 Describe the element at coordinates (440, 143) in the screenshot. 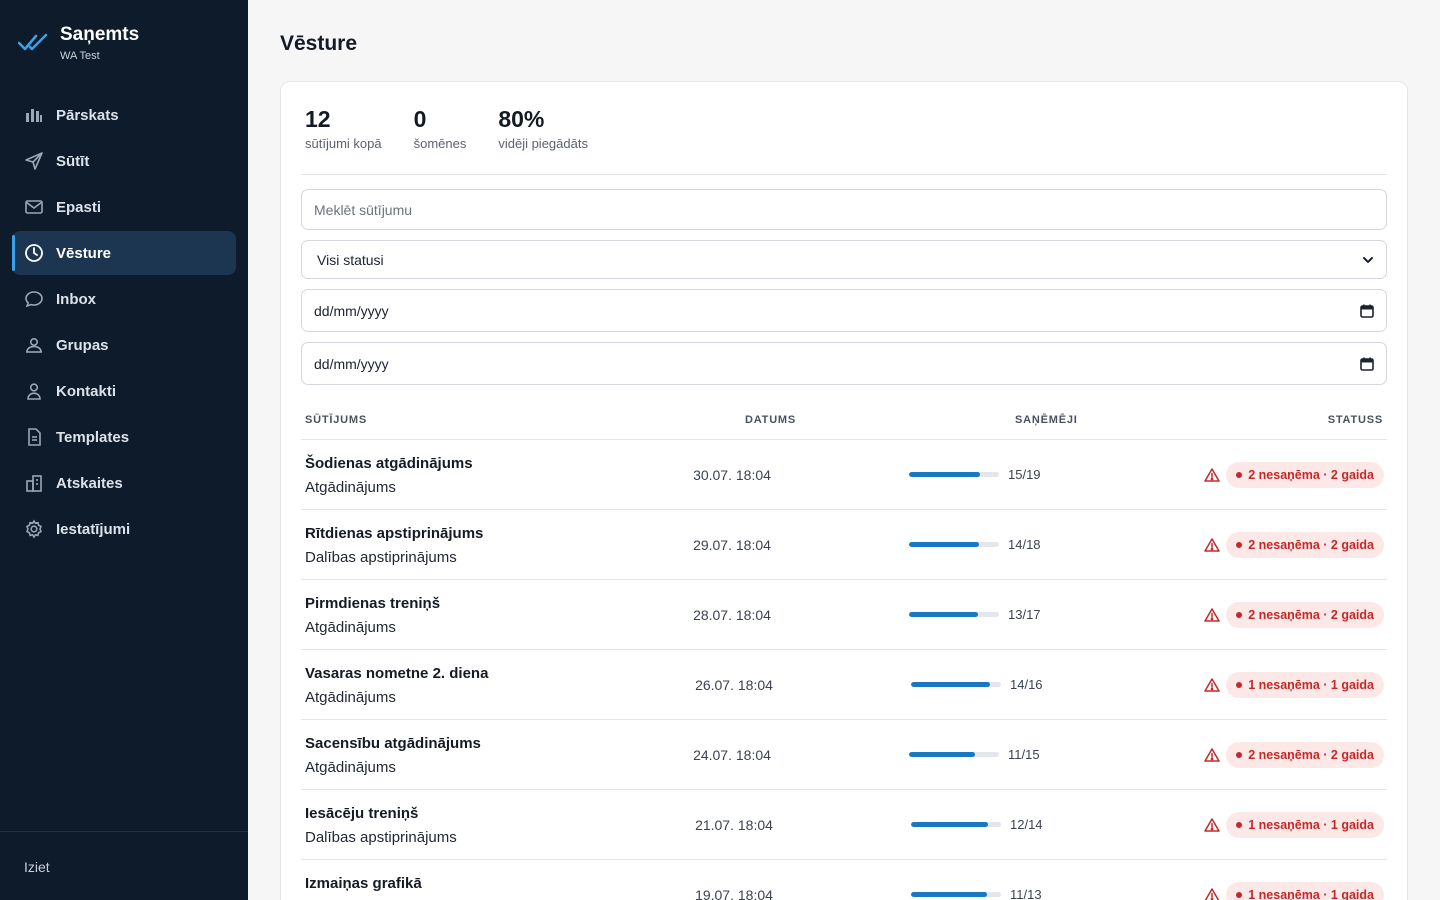

I see `stat-label: šomēnes` at that location.